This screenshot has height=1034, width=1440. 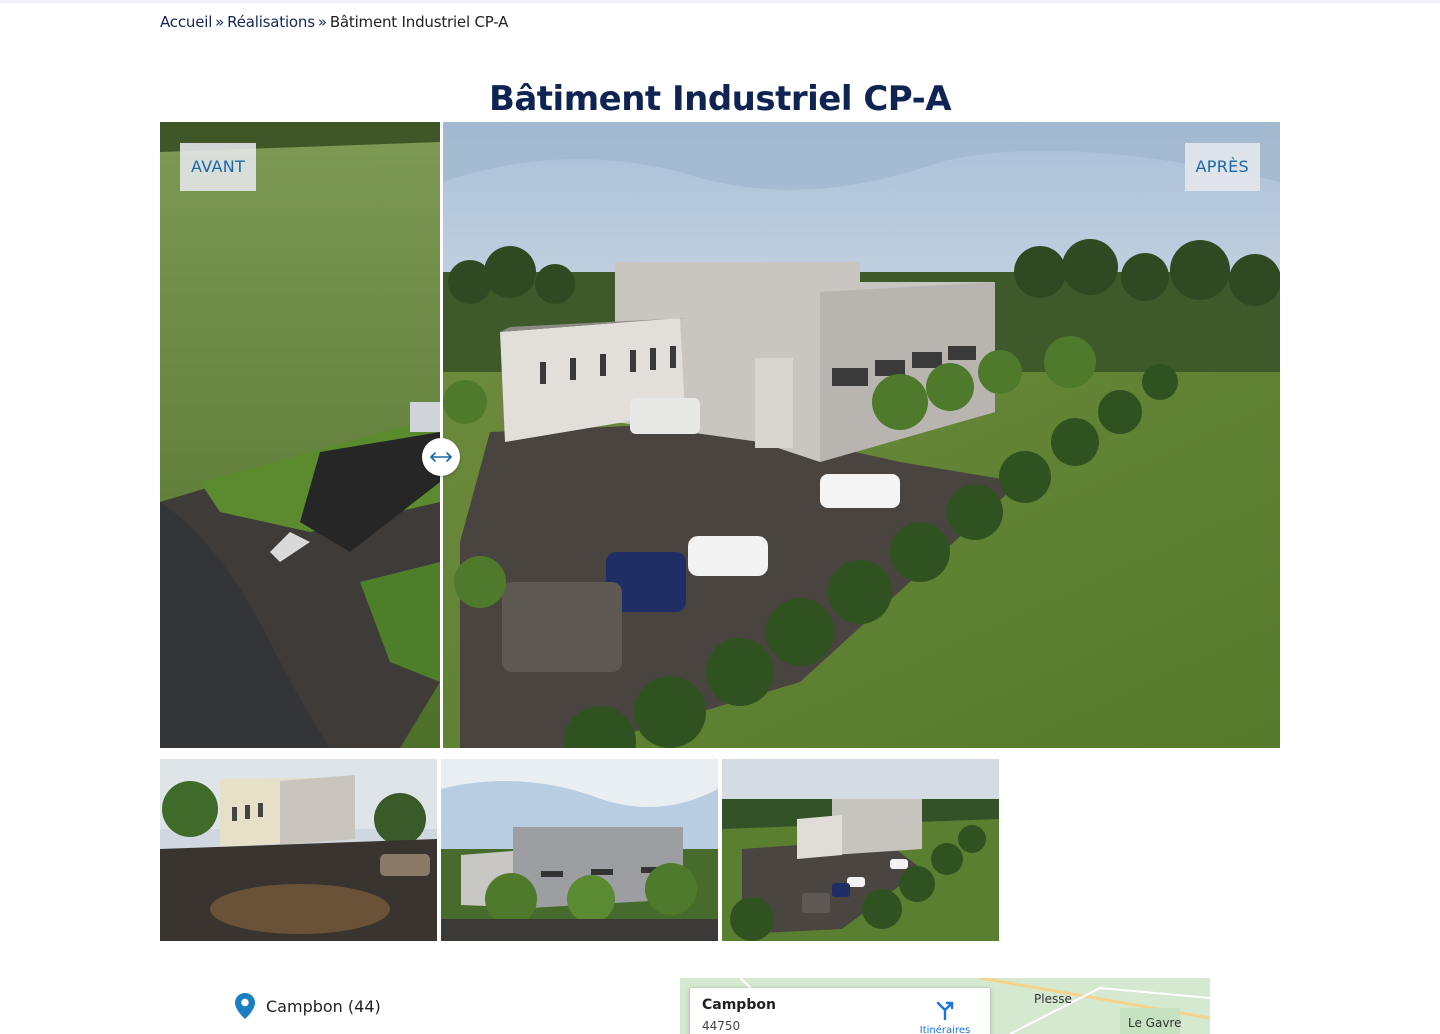 What do you see at coordinates (245, 1006) in the screenshot?
I see `map-pin-icon` at bounding box center [245, 1006].